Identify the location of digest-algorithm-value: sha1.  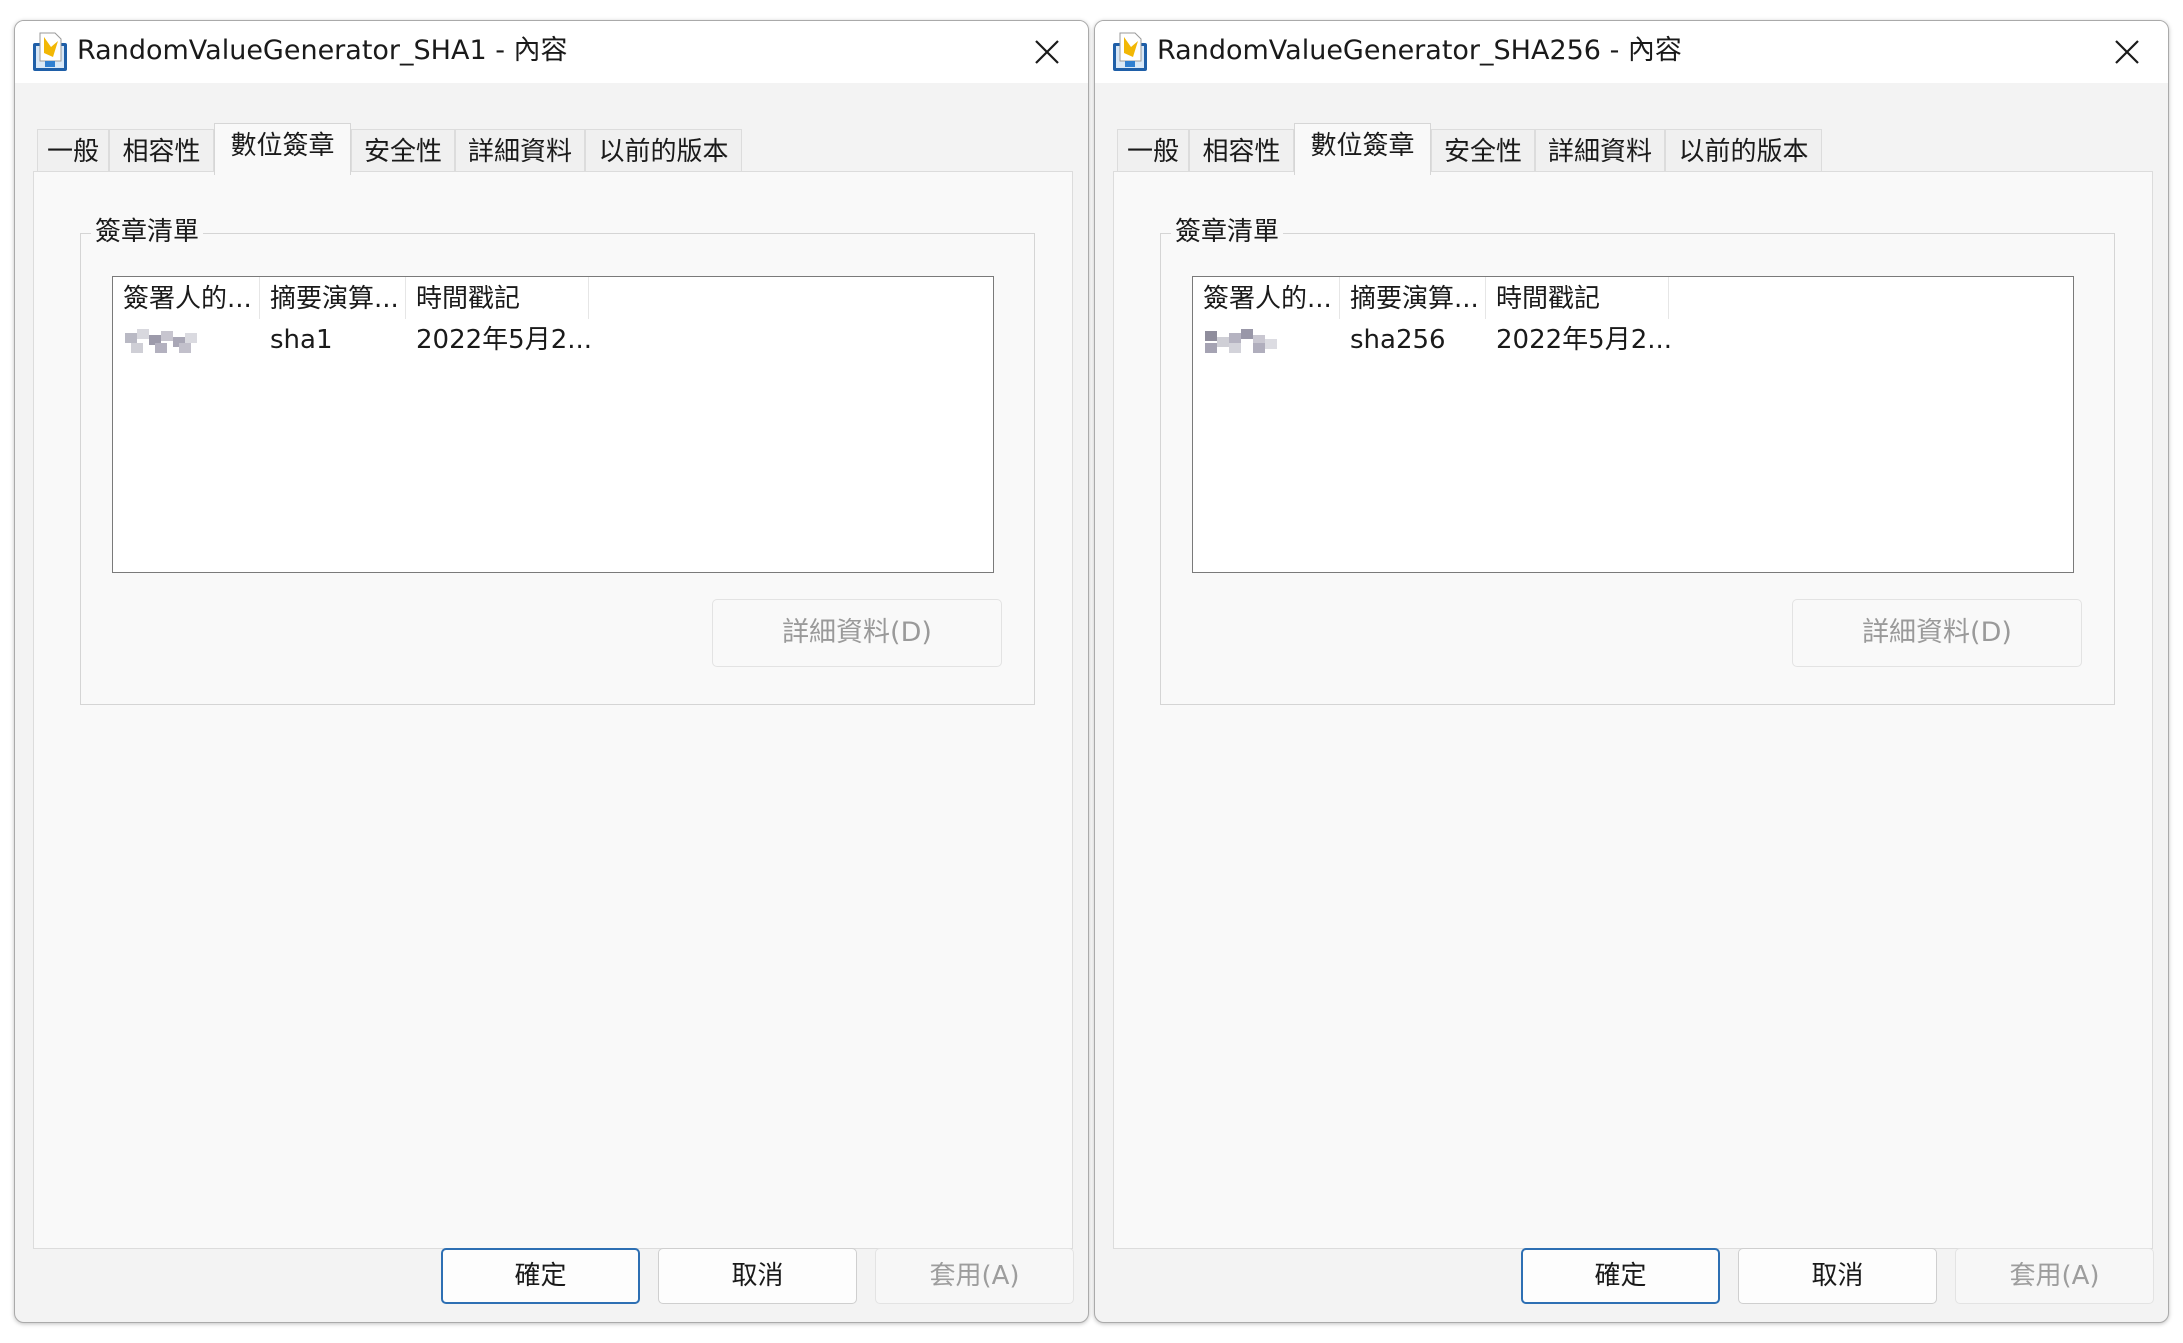
(301, 340).